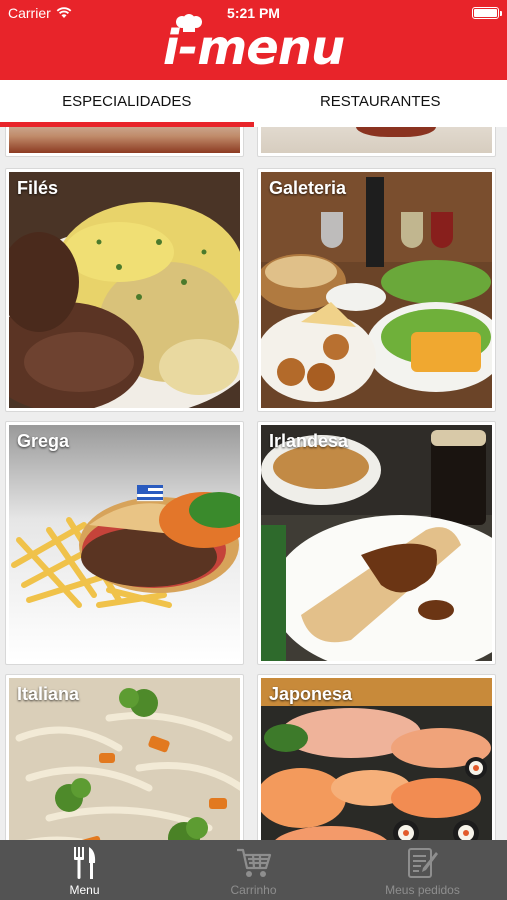  Describe the element at coordinates (253, 890) in the screenshot. I see `tab-carrinho-label: Carrinho` at that location.